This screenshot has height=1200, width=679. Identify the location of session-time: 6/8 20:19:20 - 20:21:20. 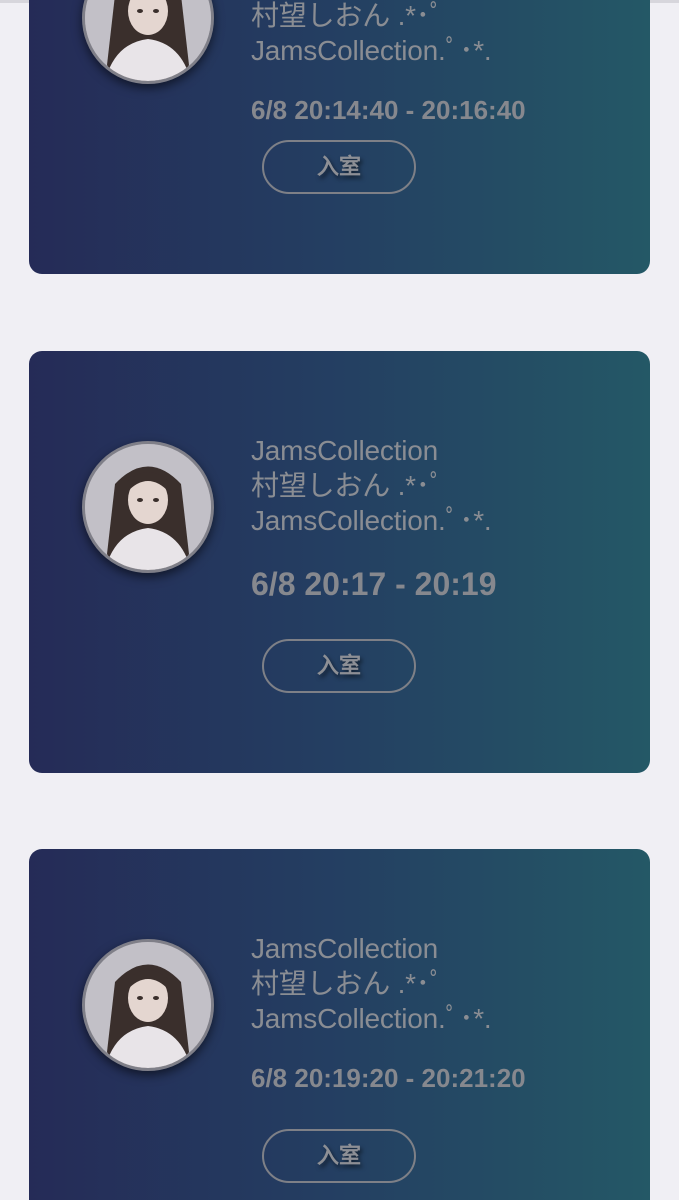
(388, 1078).